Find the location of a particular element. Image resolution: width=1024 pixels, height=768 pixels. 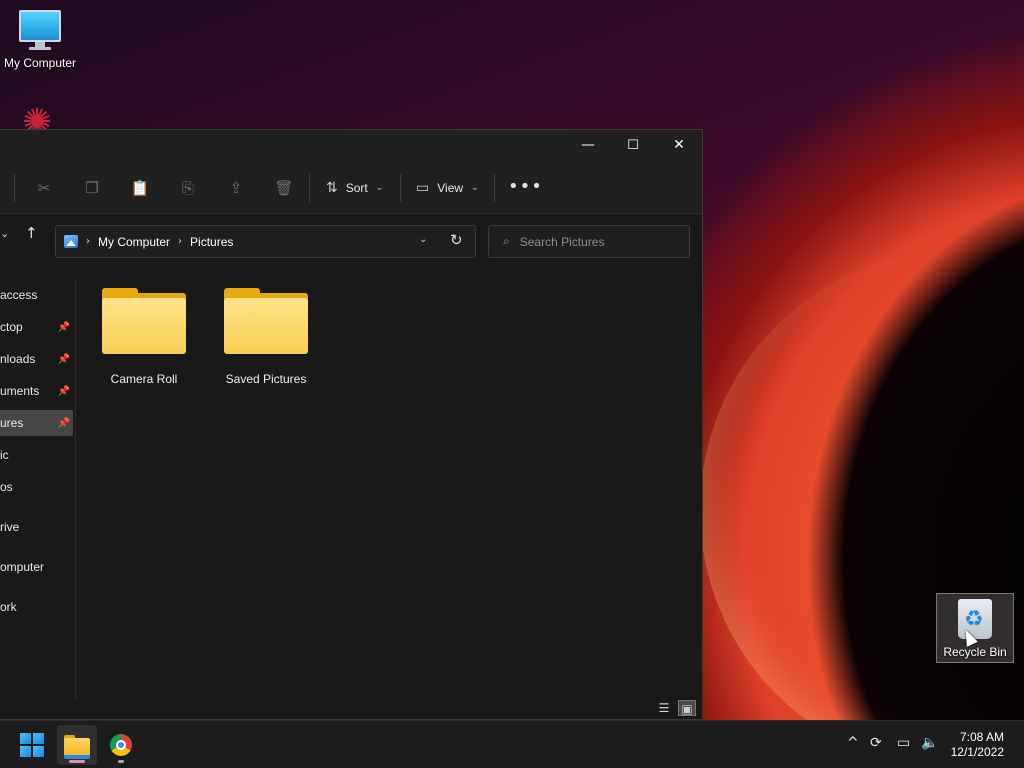

sidebar-item-network: ork is located at coordinates (36, 607).